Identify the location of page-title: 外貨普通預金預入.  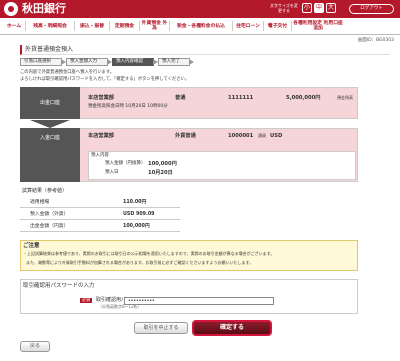
(205, 50).